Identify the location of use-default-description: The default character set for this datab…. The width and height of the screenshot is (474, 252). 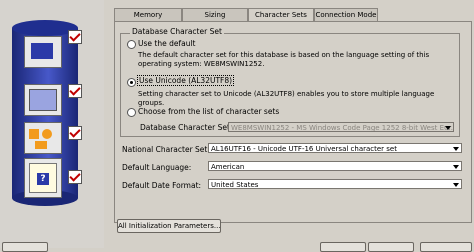
(284, 59).